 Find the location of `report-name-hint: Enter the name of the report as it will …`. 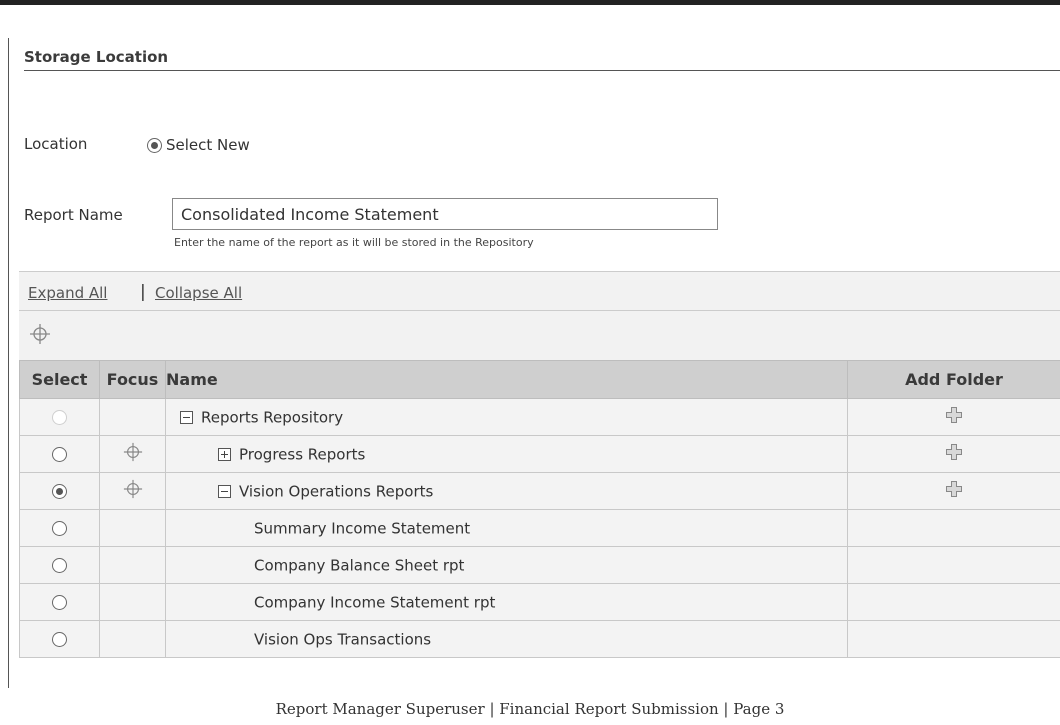

report-name-hint: Enter the name of the report as it will … is located at coordinates (354, 242).